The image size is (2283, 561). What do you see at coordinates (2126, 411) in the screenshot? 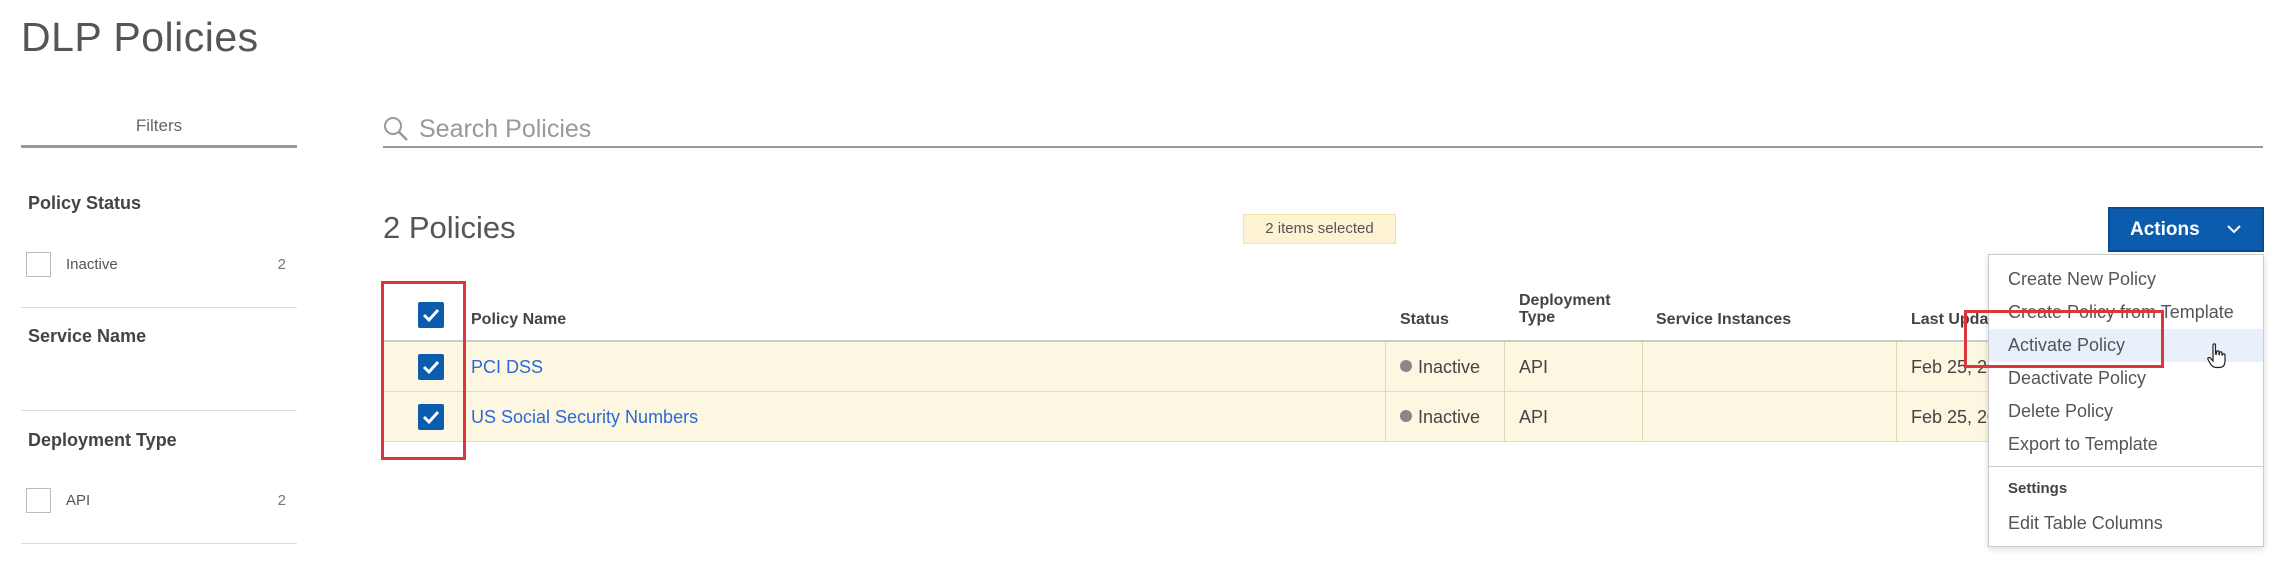
I see `menu-item-delete-policy: Delete Policy` at bounding box center [2126, 411].